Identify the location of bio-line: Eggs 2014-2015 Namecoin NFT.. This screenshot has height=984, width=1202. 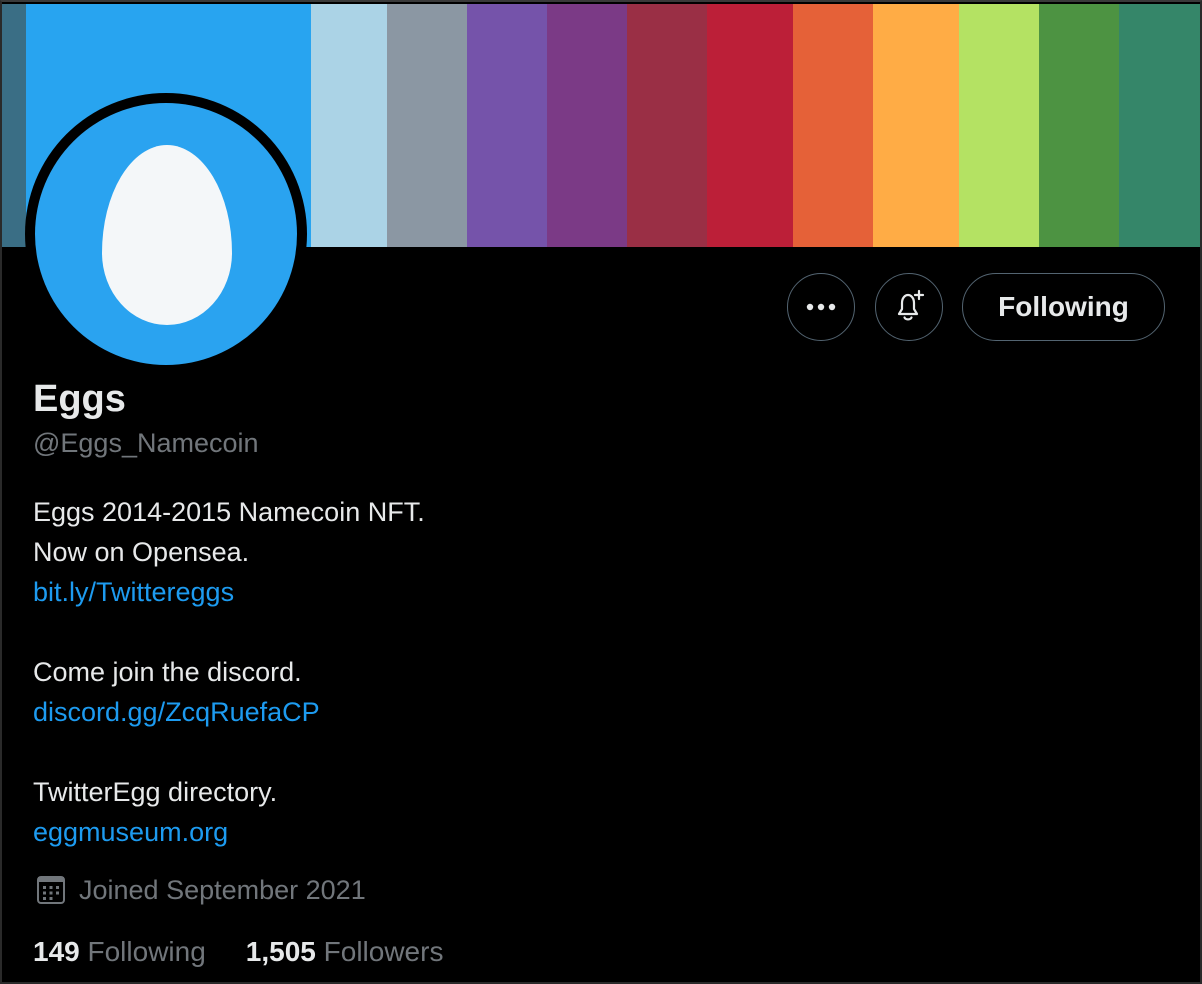
(229, 512).